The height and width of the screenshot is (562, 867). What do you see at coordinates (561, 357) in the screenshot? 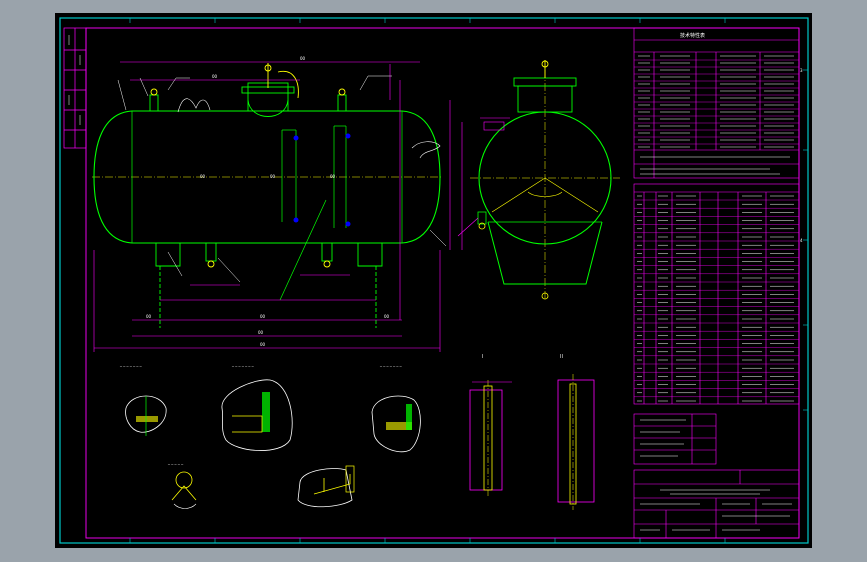
I see `section-II-label: II` at bounding box center [561, 357].